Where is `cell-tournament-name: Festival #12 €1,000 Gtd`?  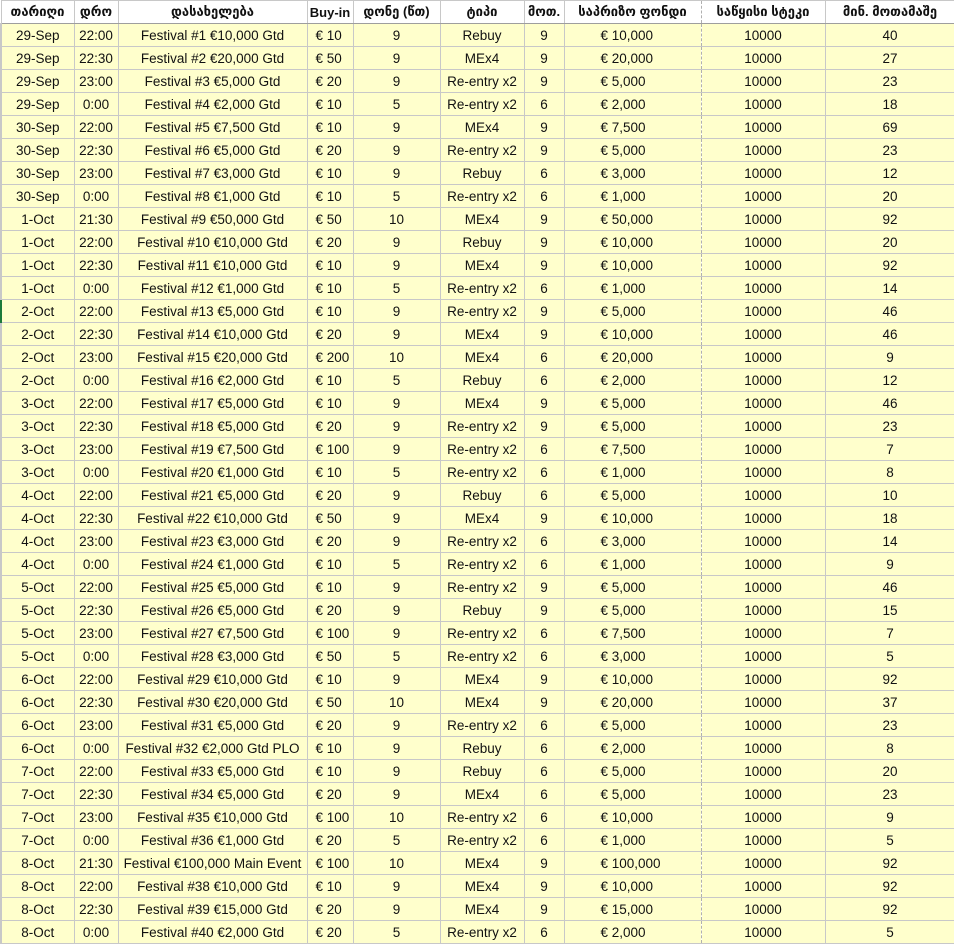 cell-tournament-name: Festival #12 €1,000 Gtd is located at coordinates (212, 288).